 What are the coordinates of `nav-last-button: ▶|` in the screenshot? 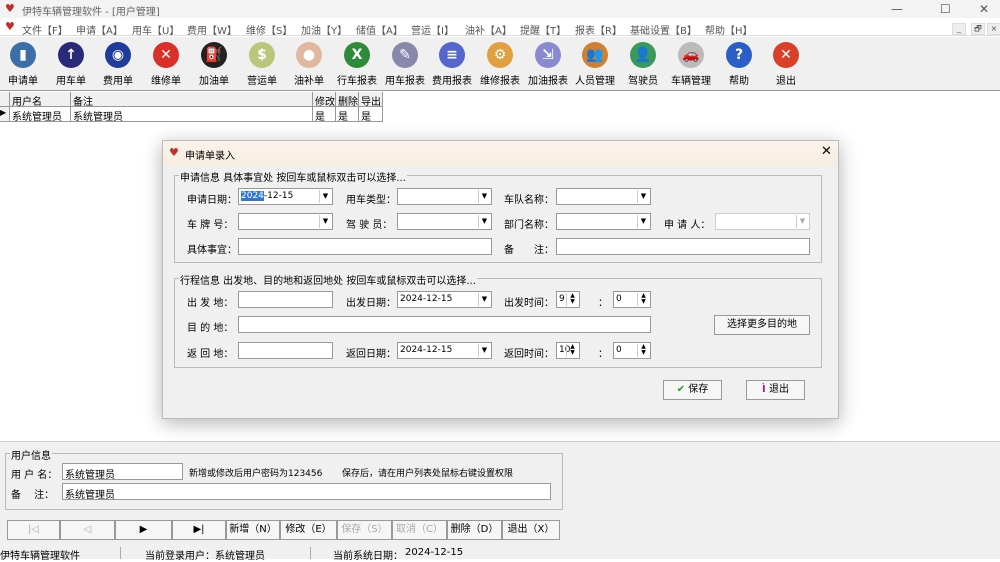 It's located at (199, 530).